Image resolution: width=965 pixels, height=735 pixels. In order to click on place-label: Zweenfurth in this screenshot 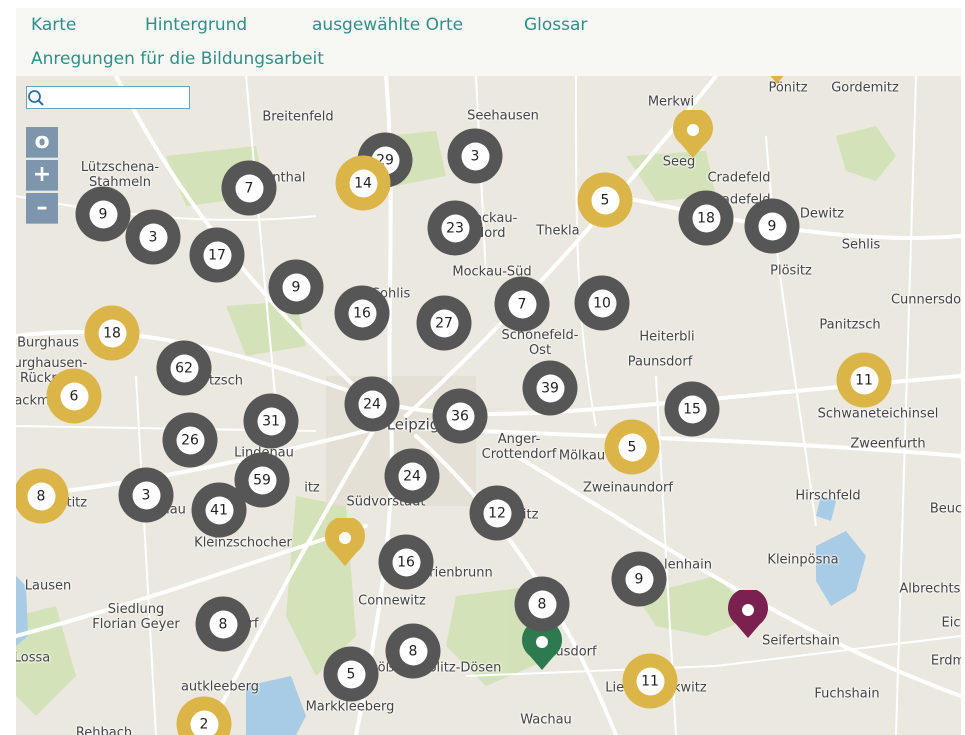, I will do `click(888, 444)`.